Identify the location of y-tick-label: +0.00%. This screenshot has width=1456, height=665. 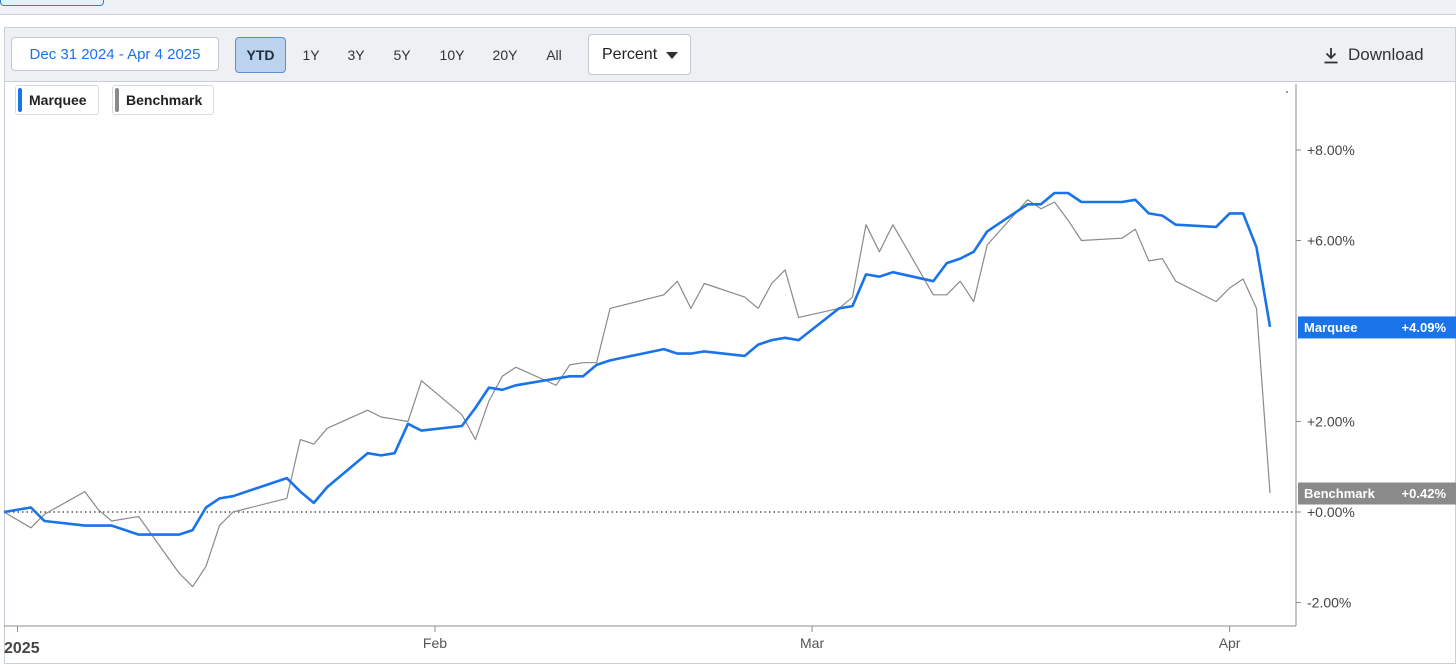
(1331, 512).